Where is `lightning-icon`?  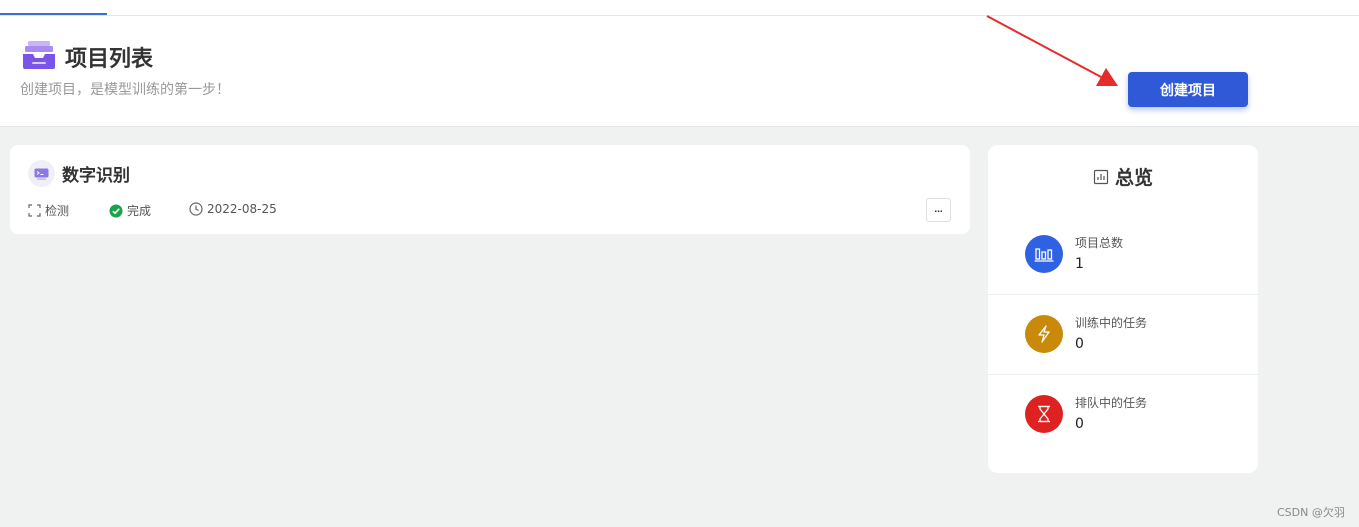 lightning-icon is located at coordinates (1044, 334).